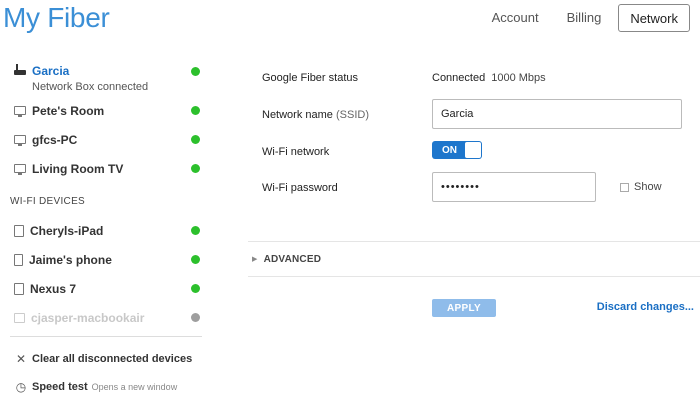 The width and height of the screenshot is (700, 411). Describe the element at coordinates (48, 201) in the screenshot. I see `wifi-devices-heading: WI-FI DEVICES` at that location.